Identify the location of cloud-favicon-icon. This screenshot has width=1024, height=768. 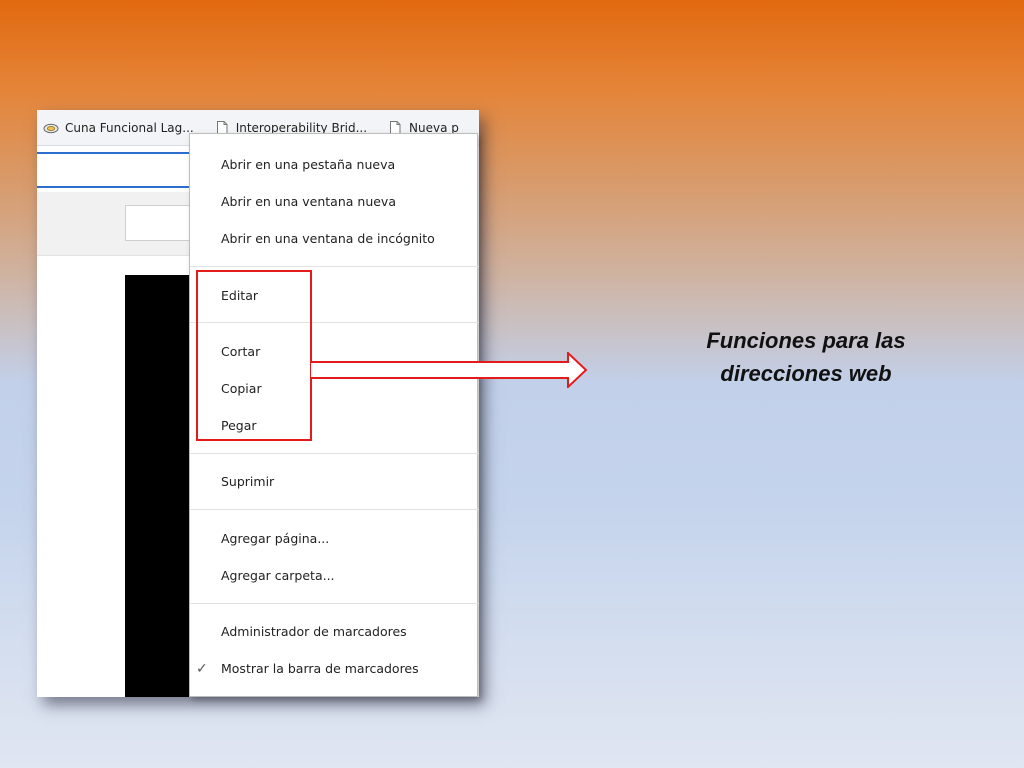
(51, 128).